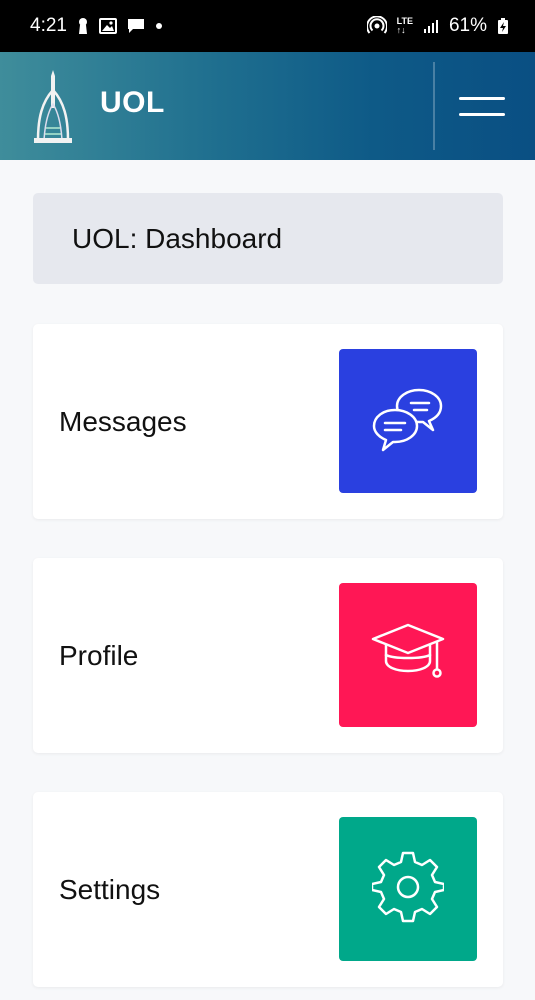 The width and height of the screenshot is (535, 1000). Describe the element at coordinates (107, 26) in the screenshot. I see `image-icon` at that location.